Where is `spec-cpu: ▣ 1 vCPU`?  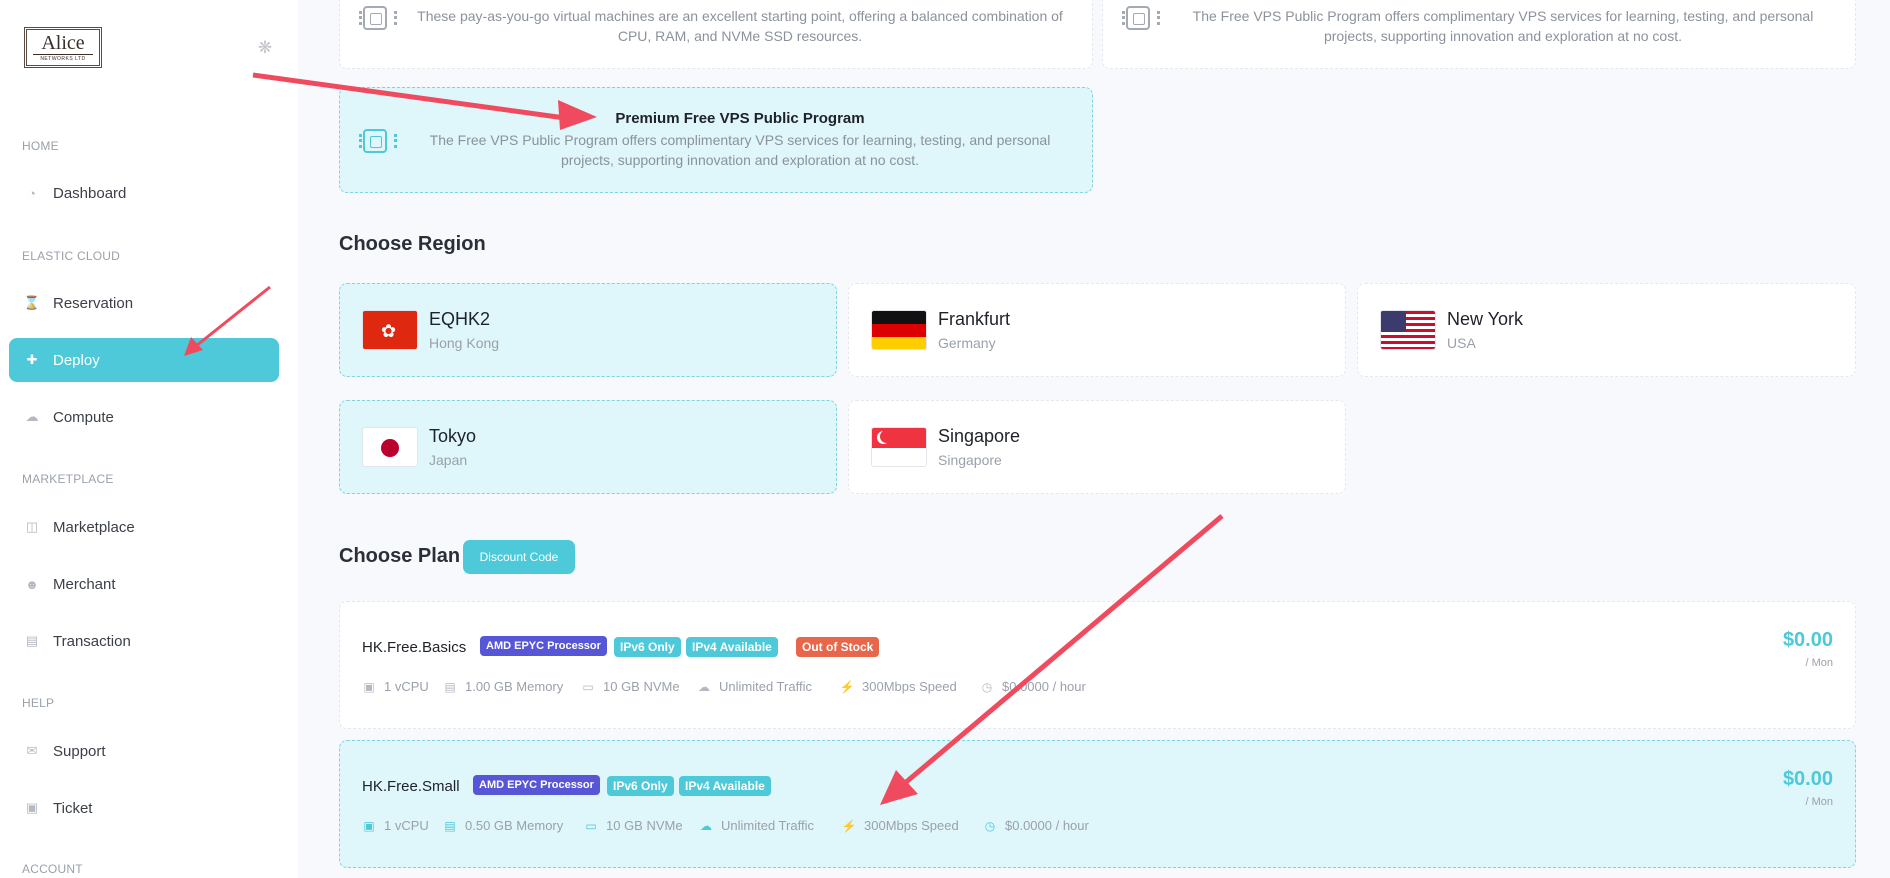 spec-cpu: ▣ 1 vCPU is located at coordinates (395, 686).